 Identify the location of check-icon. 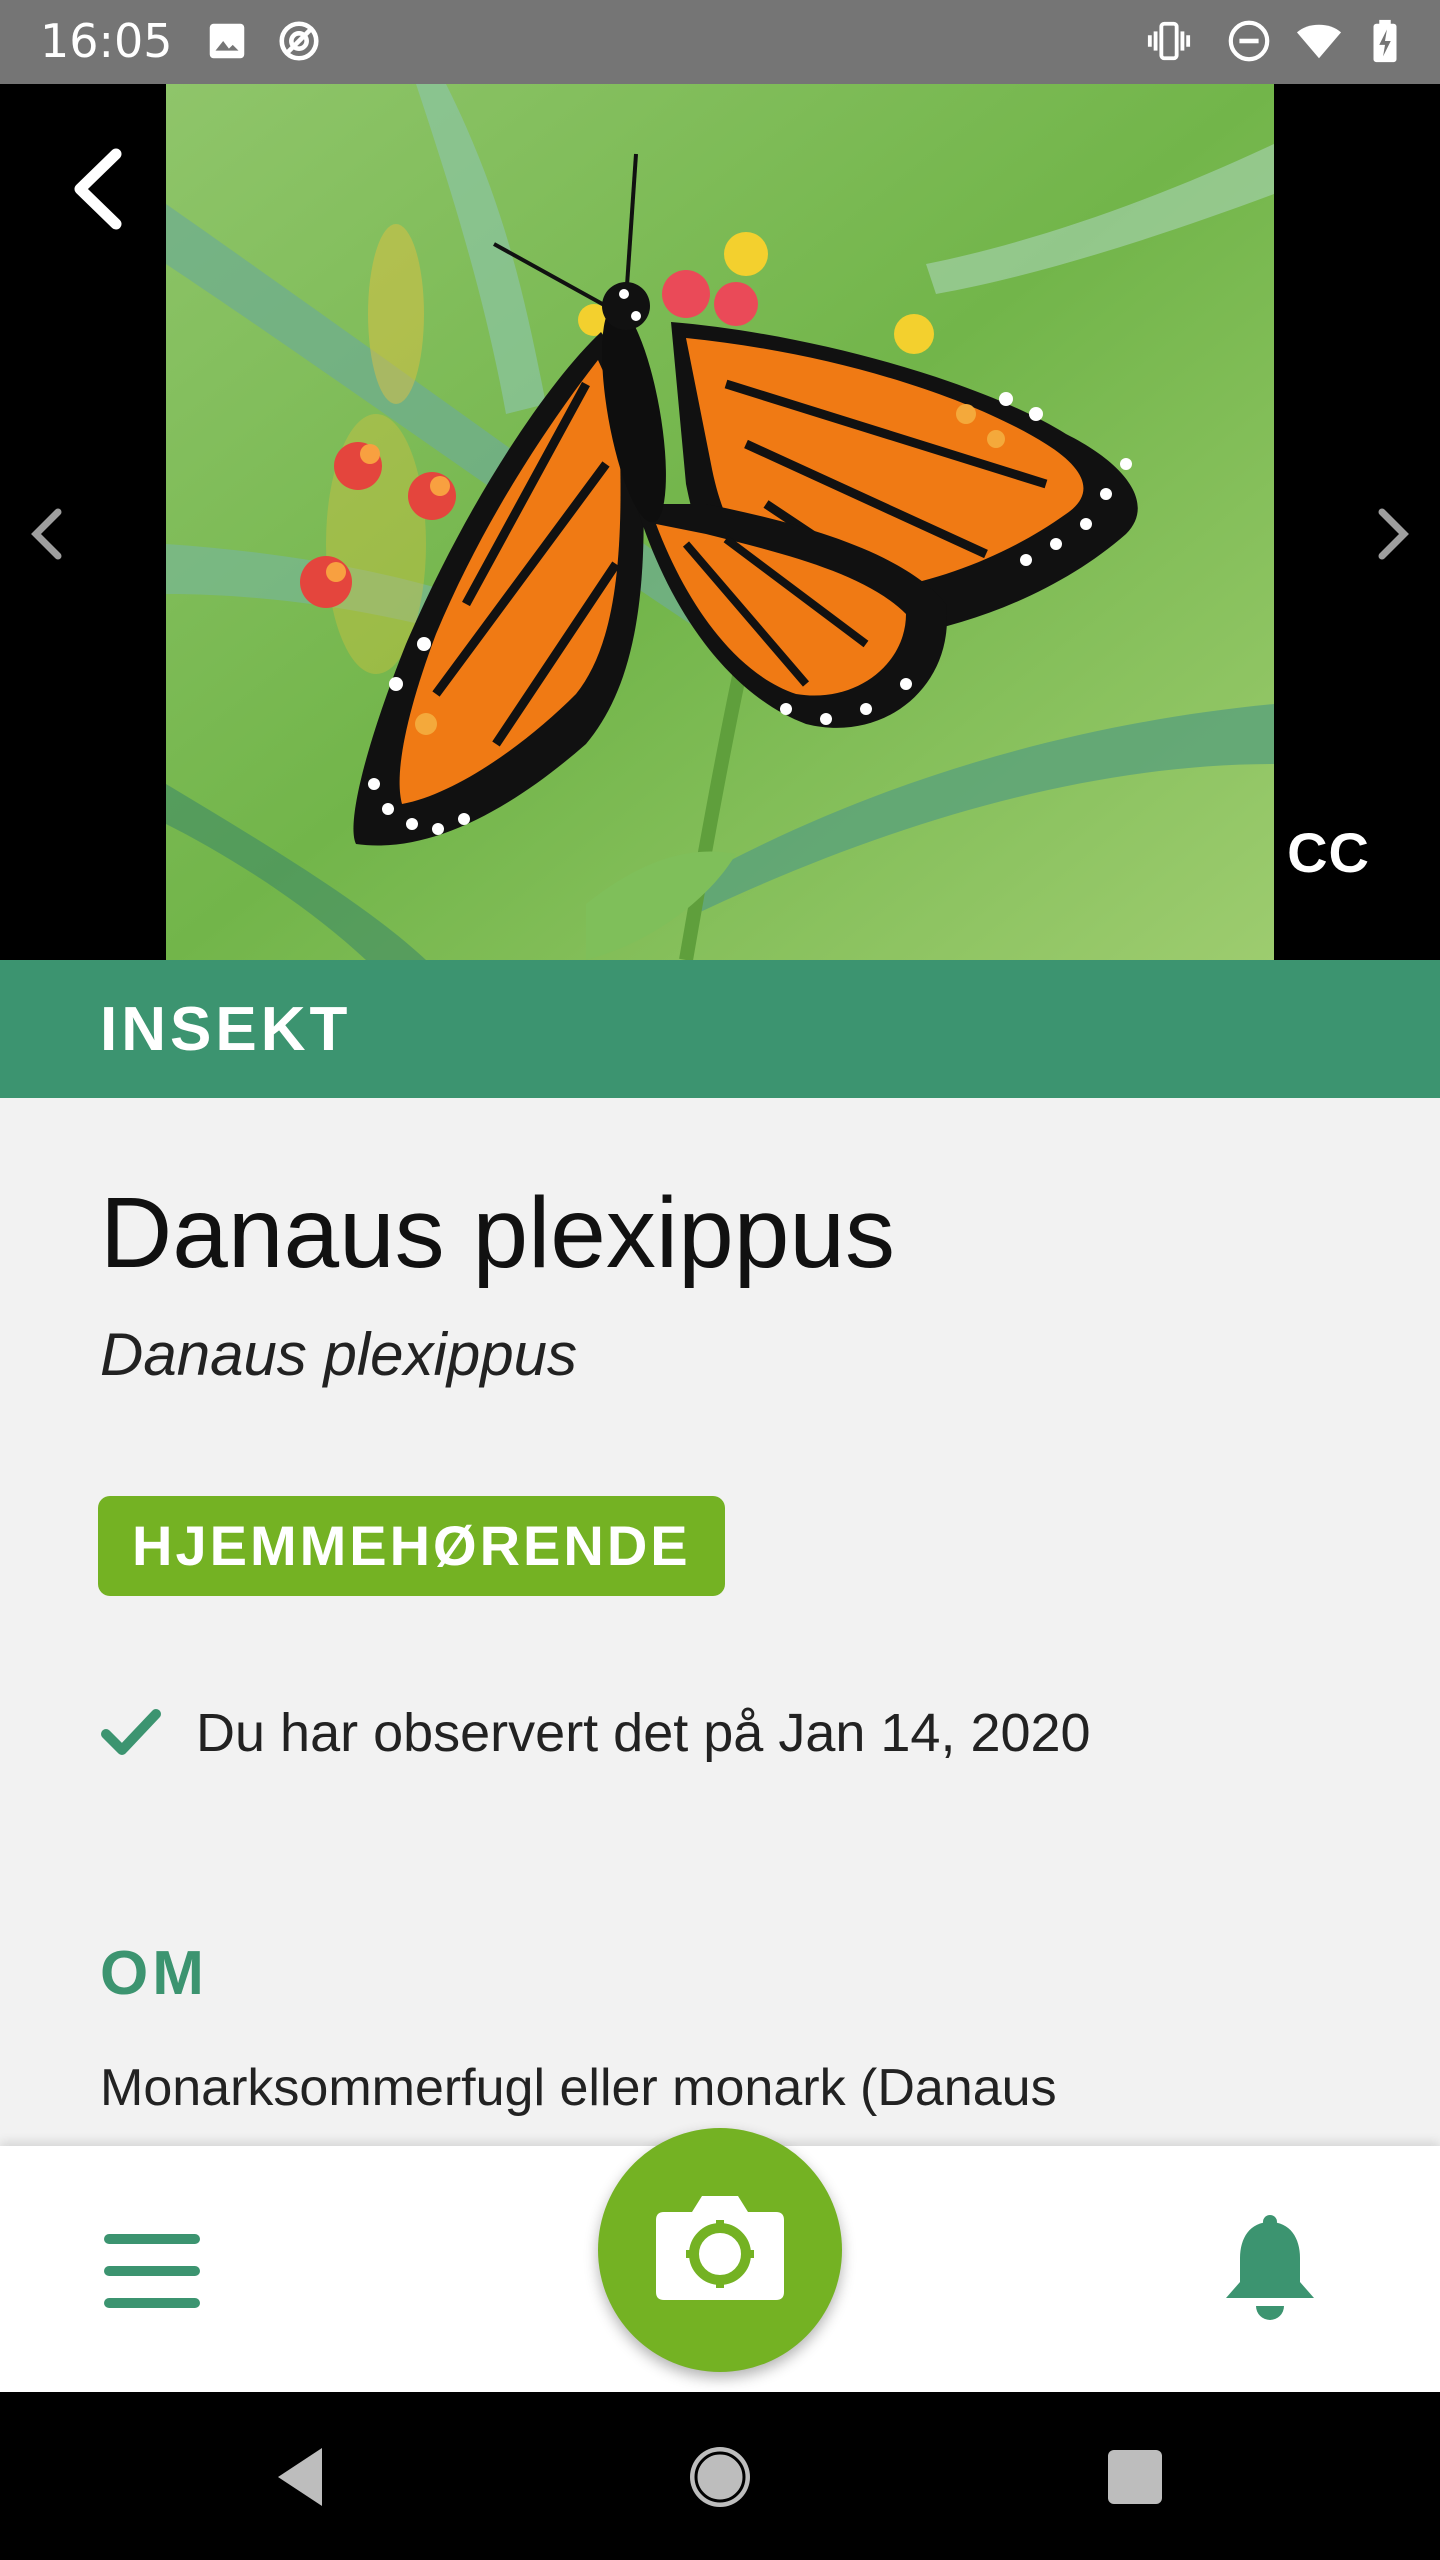
(131, 1732).